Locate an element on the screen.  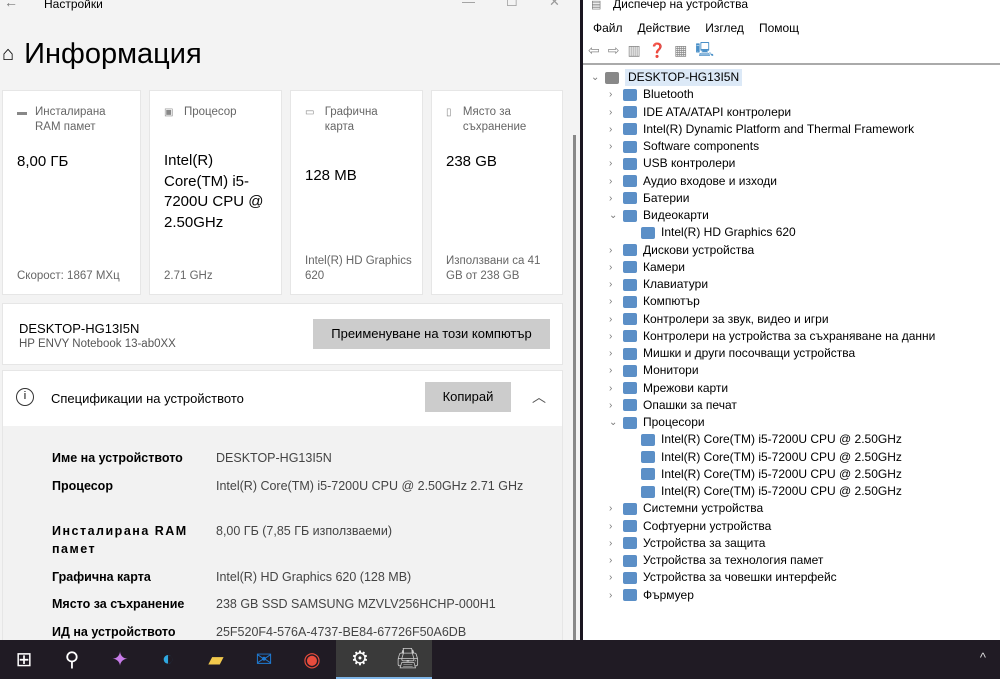
spec-value: 238 GB SSD SAMSUNG MZVLV256HCHP-000H1 is located at coordinates (356, 604).